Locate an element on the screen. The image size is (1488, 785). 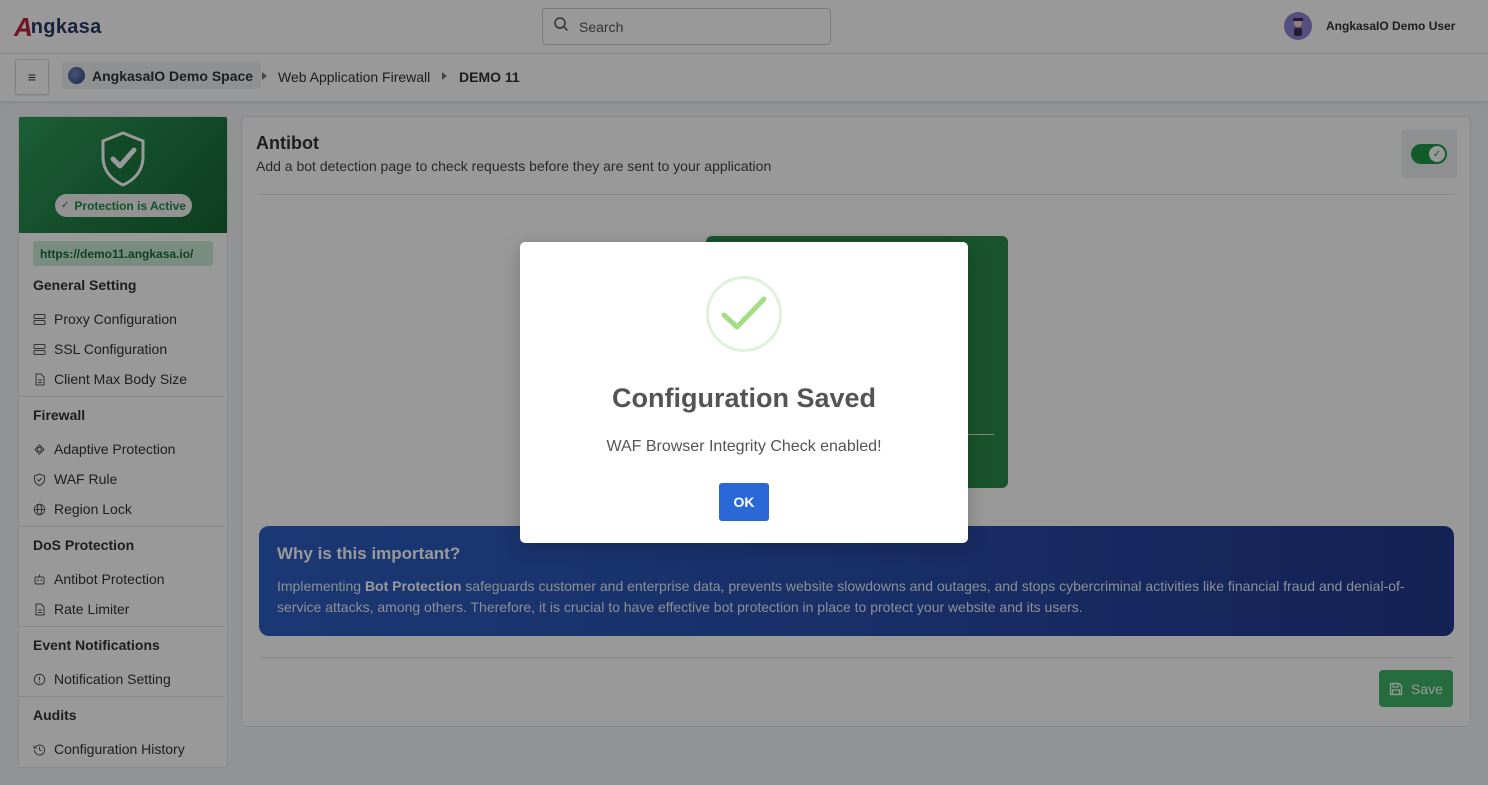
dialog-message: WAF Browser Integrity Check enabled! is located at coordinates (744, 446).